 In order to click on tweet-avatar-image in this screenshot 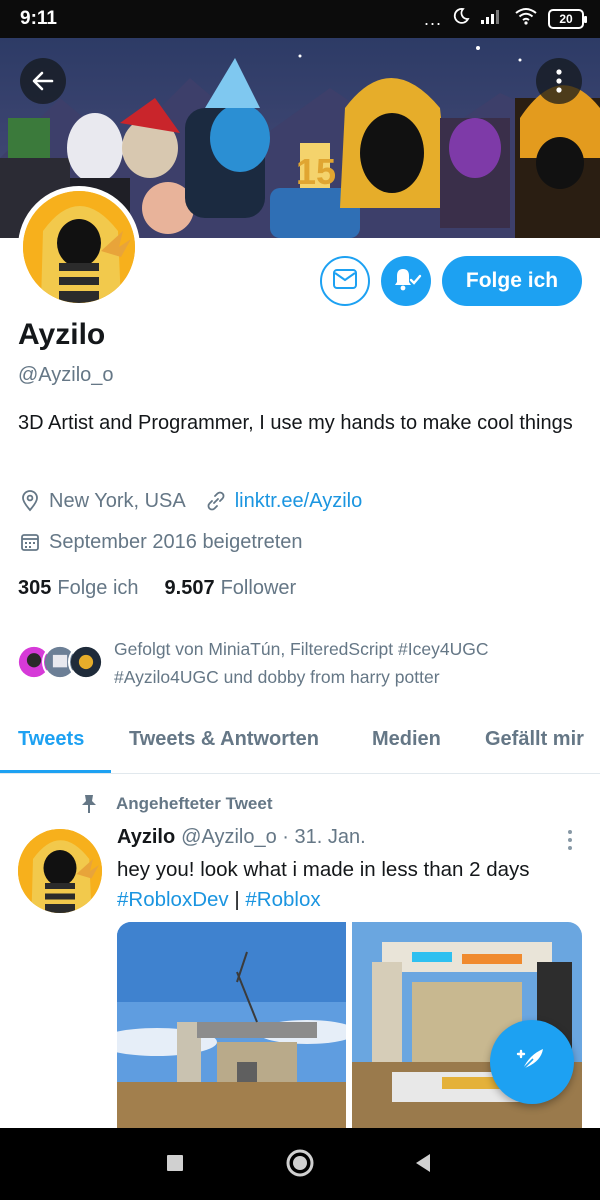, I will do `click(60, 871)`.